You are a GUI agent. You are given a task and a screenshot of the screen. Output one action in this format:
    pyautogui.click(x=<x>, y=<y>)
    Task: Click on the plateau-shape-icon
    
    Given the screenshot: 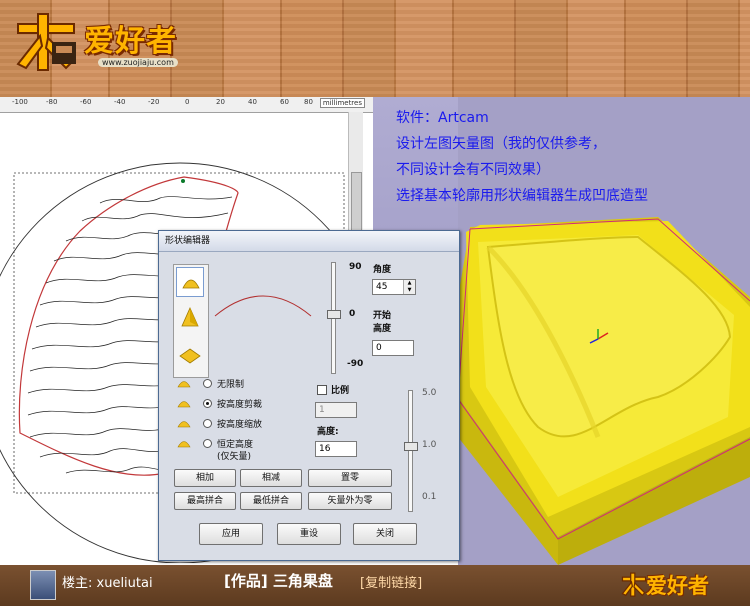 What is the action you would take?
    pyautogui.click(x=190, y=356)
    